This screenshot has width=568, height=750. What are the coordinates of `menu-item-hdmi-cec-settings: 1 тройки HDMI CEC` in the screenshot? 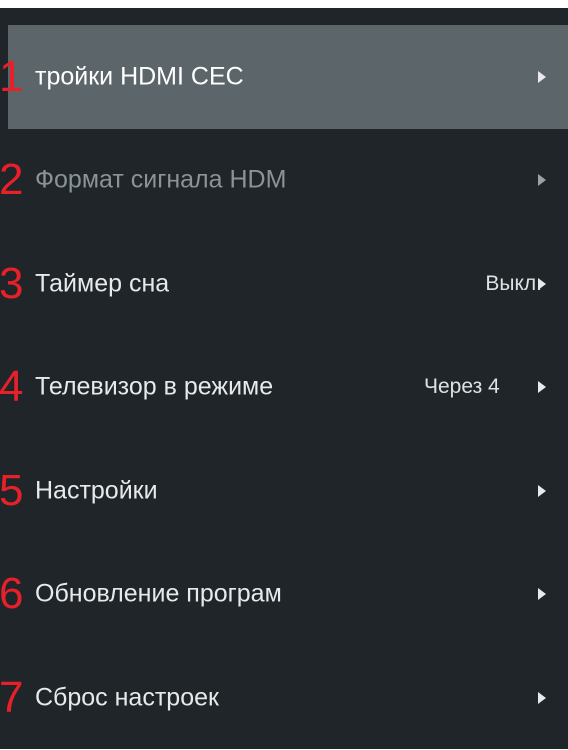 It's located at (284, 77).